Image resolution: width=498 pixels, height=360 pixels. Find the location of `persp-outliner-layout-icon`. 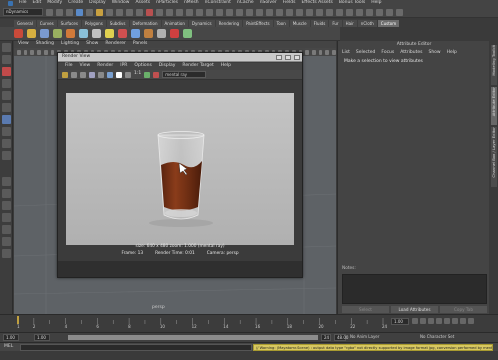

persp-outliner-layout-icon is located at coordinates (6, 205).